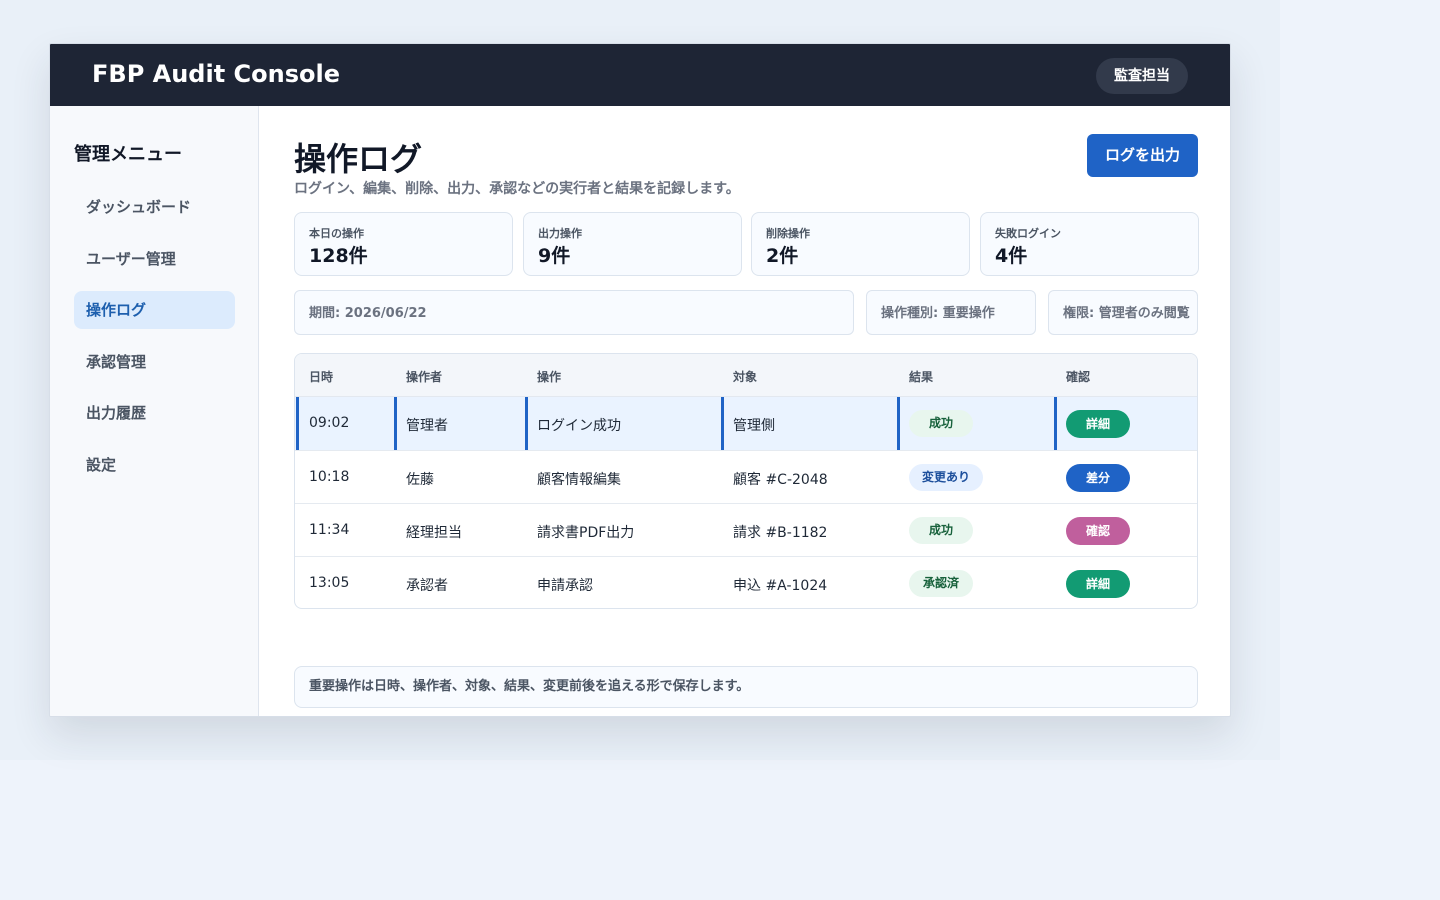 This screenshot has height=900, width=1440. What do you see at coordinates (1011, 256) in the screenshot?
I see `stat-value: 4件` at bounding box center [1011, 256].